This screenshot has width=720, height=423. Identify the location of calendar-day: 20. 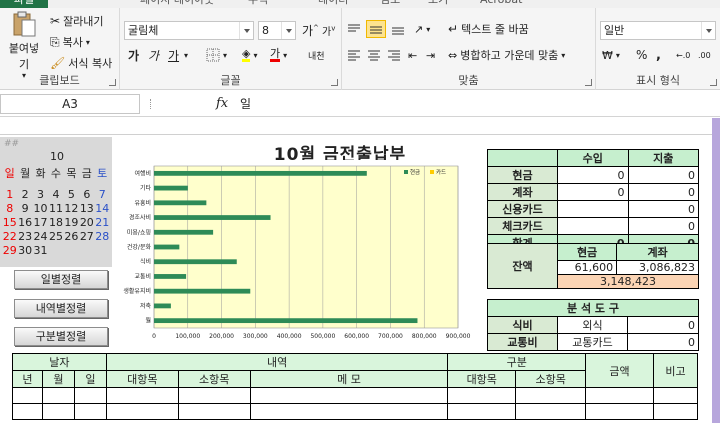
(86, 222).